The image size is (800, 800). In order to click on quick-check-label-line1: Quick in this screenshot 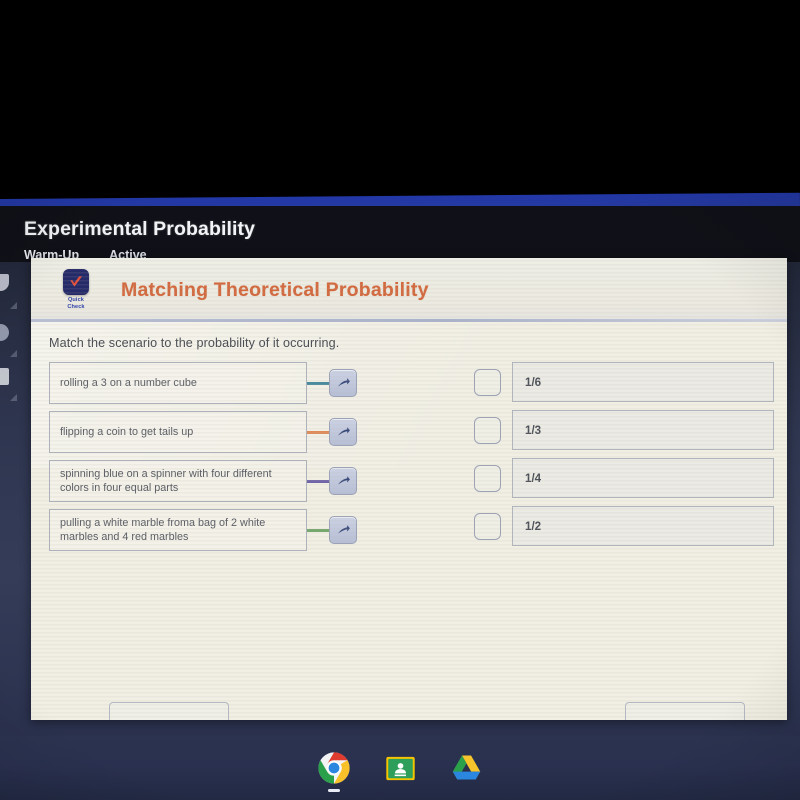, I will do `click(76, 300)`.